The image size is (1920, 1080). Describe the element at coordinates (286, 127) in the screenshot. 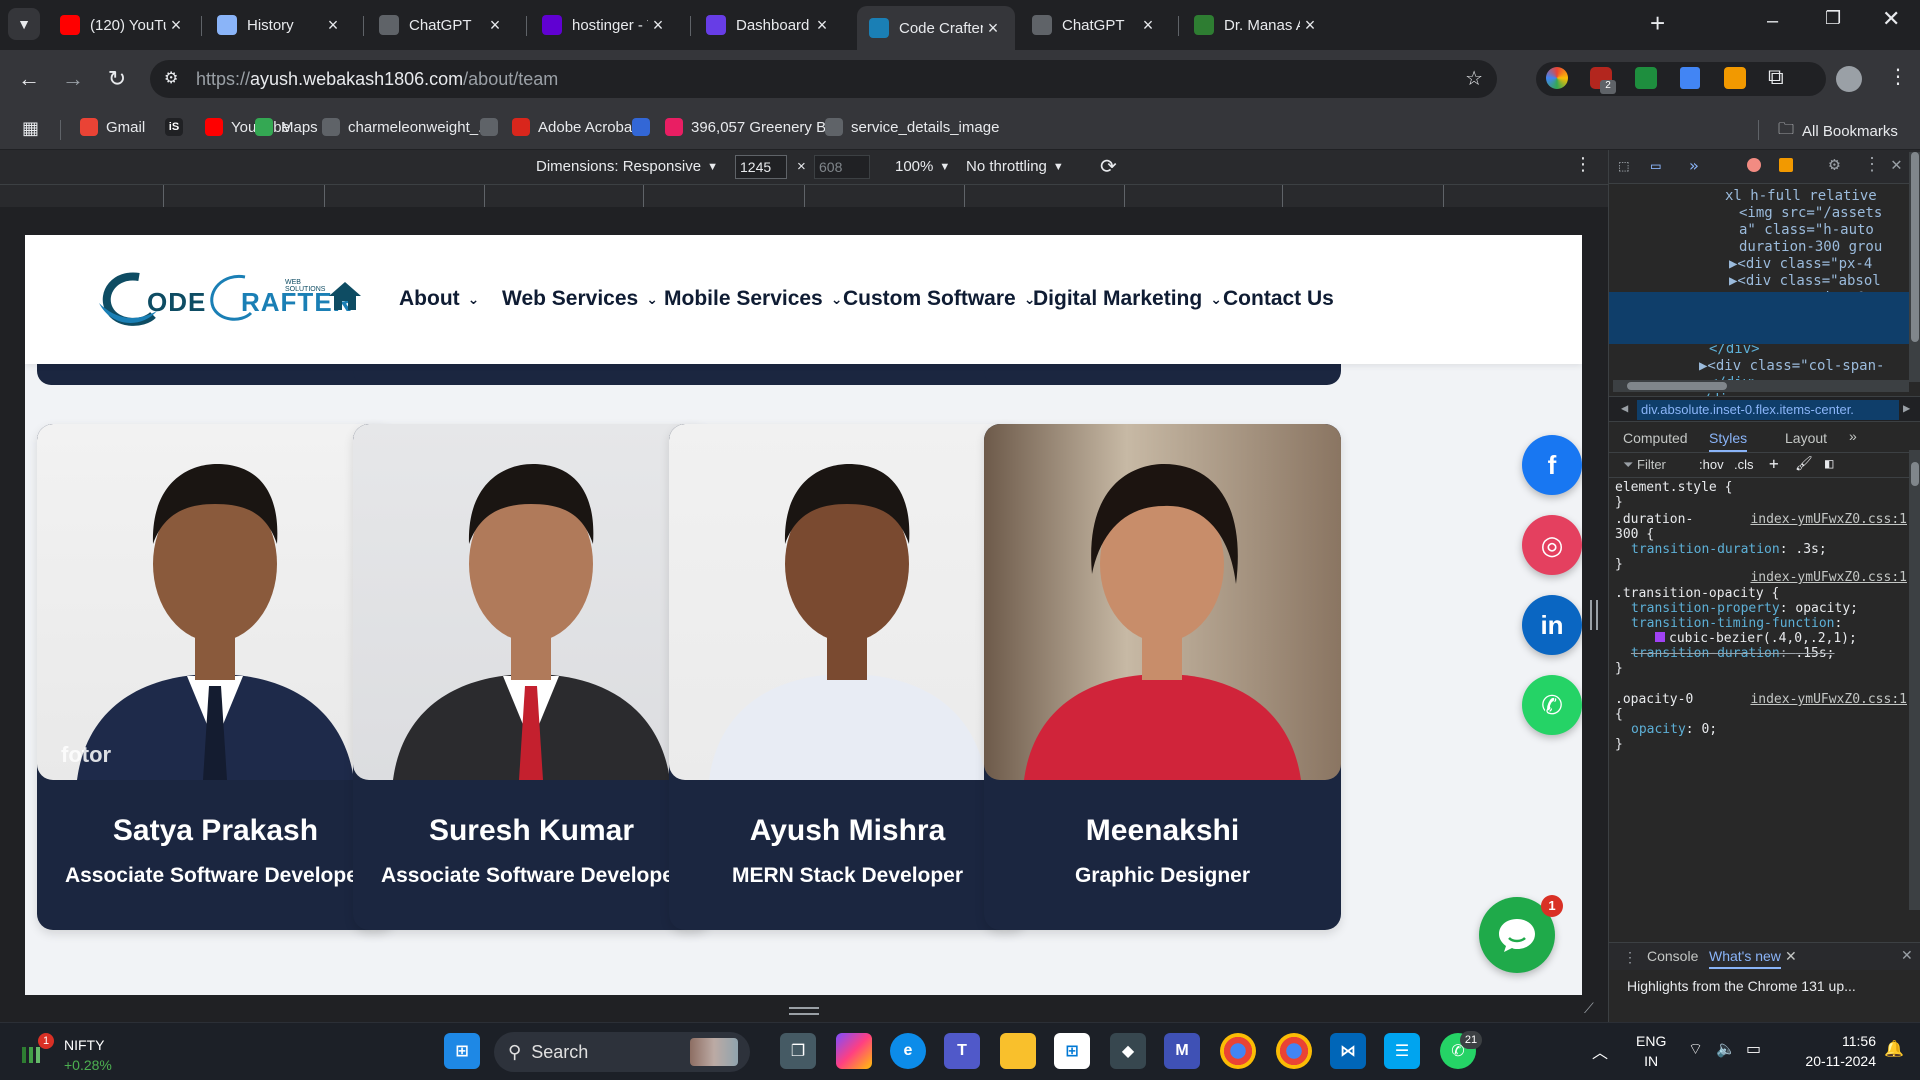

I see `bookmark-item: Maps` at that location.